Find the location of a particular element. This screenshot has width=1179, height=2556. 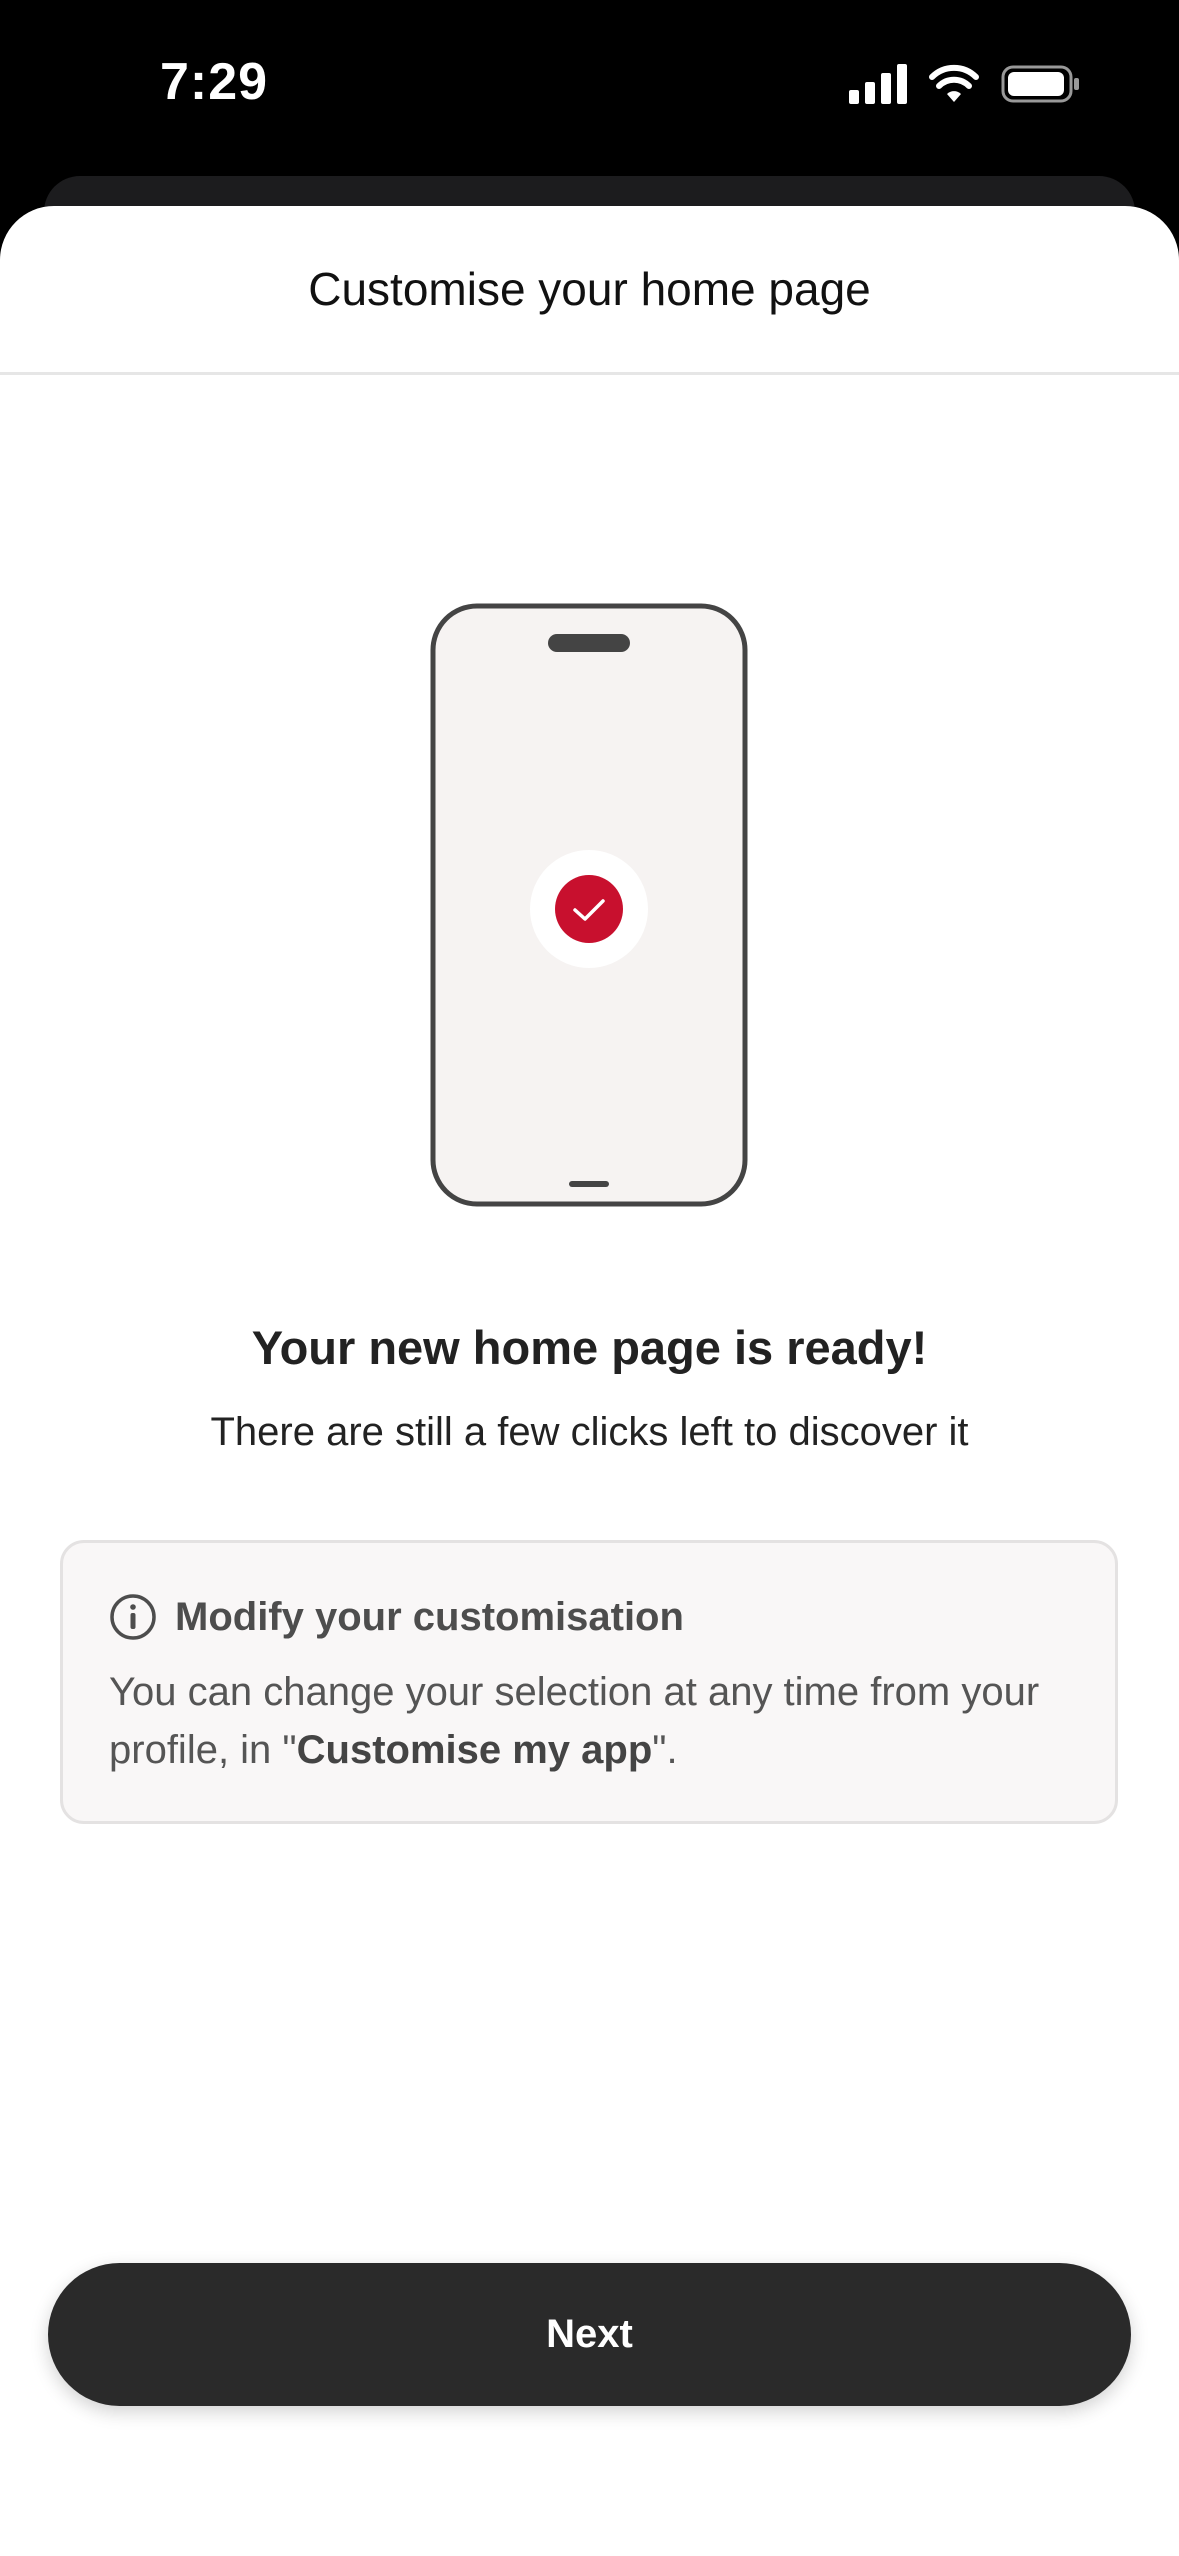

phone-check-illustration is located at coordinates (589, 905).